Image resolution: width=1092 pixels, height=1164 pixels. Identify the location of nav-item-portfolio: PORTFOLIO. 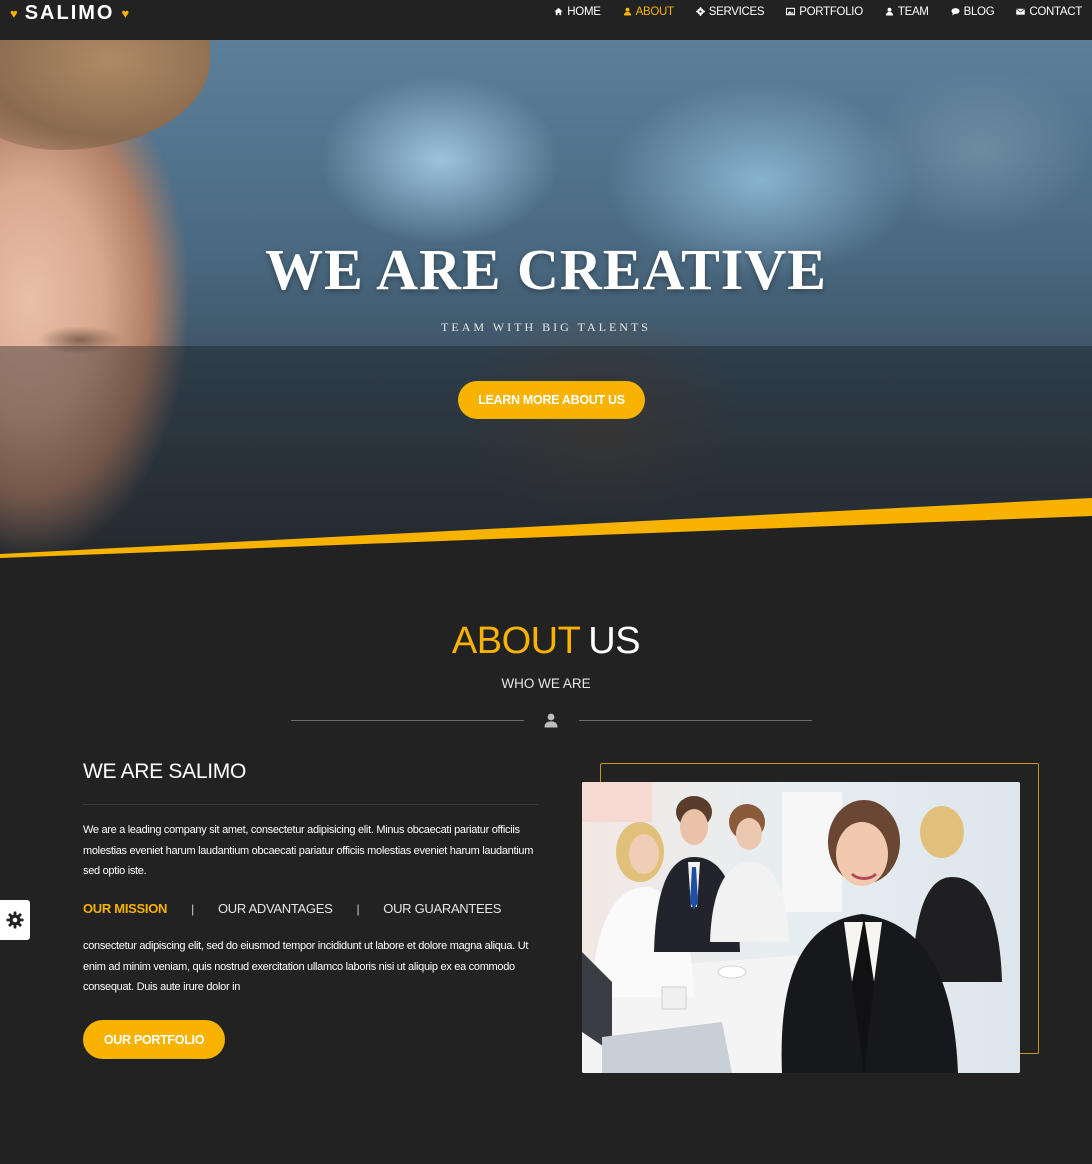
(824, 12).